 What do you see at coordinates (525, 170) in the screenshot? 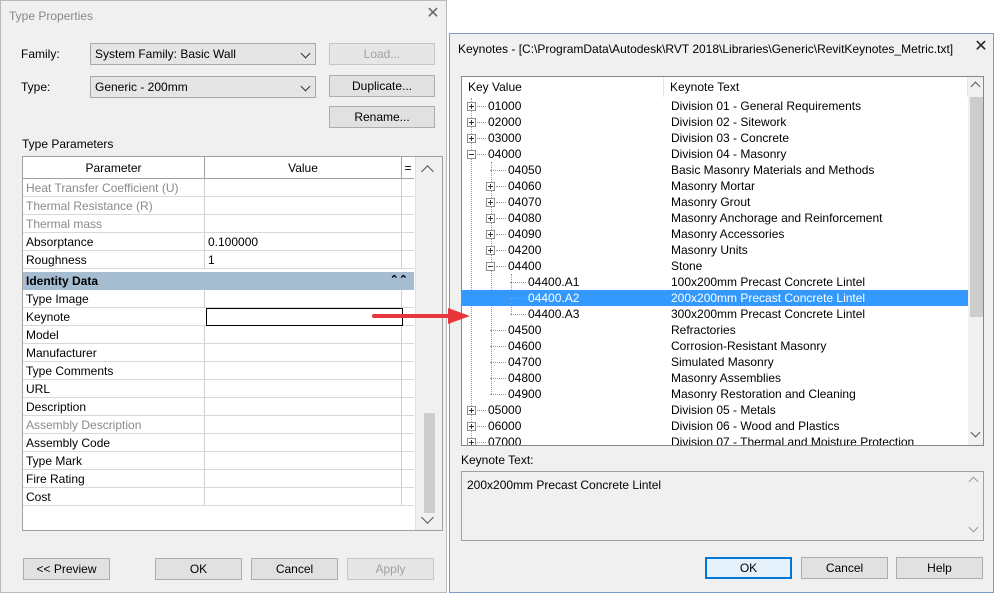
I see `key-value: 04050` at bounding box center [525, 170].